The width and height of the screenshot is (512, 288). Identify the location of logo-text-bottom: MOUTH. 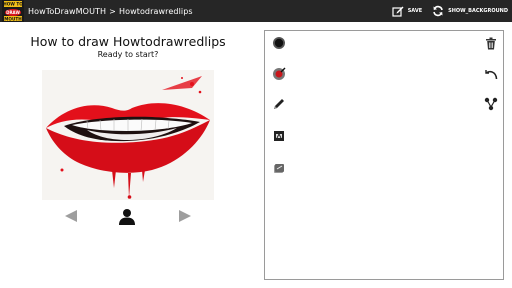
(13, 18).